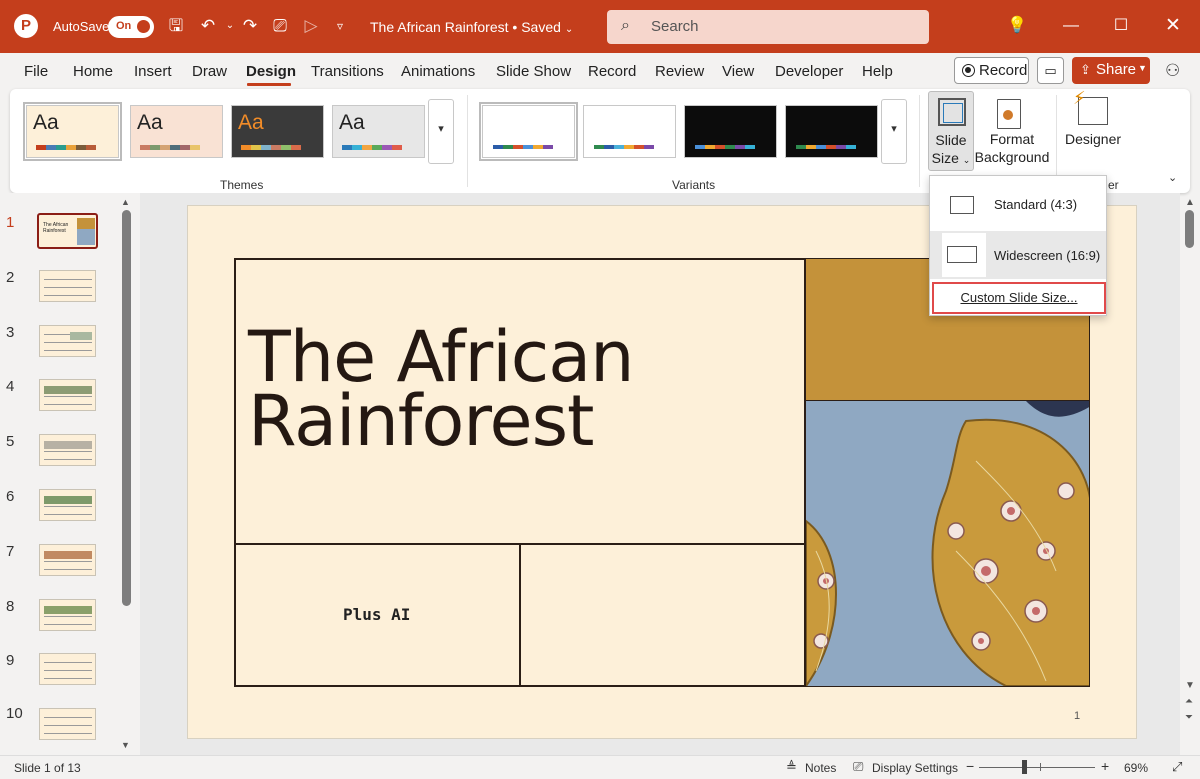 Image resolution: width=1200 pixels, height=779 pixels. What do you see at coordinates (1136, 768) in the screenshot?
I see `zoom-level: 69%` at bounding box center [1136, 768].